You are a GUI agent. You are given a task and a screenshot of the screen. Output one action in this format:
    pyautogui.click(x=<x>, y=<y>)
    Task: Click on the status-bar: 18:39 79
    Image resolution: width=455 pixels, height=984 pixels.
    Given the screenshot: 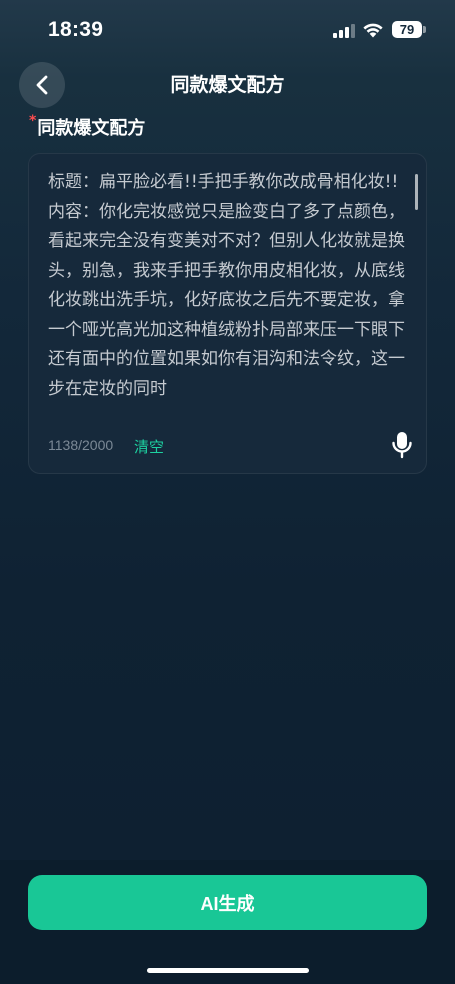 What is the action you would take?
    pyautogui.click(x=227, y=29)
    